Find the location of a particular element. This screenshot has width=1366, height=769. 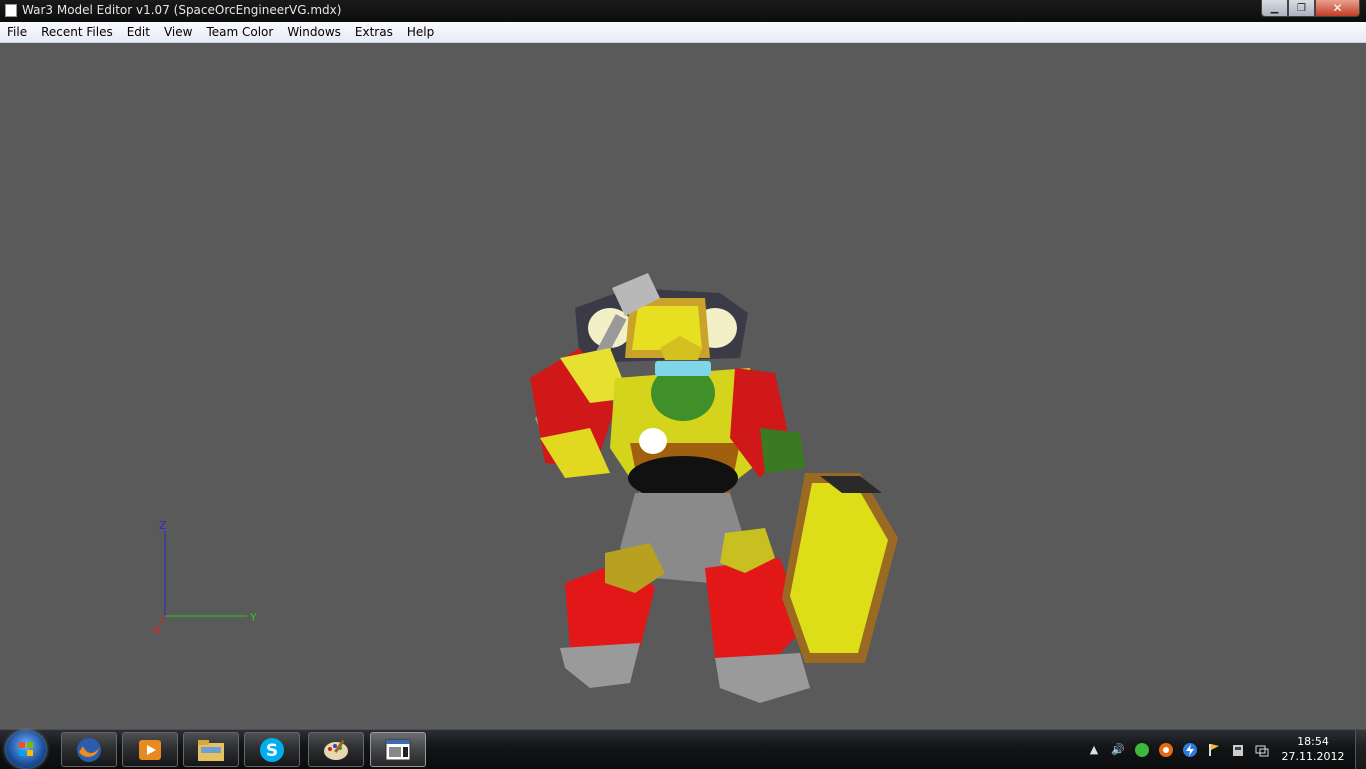

blue-bolt-icon is located at coordinates (1190, 750).